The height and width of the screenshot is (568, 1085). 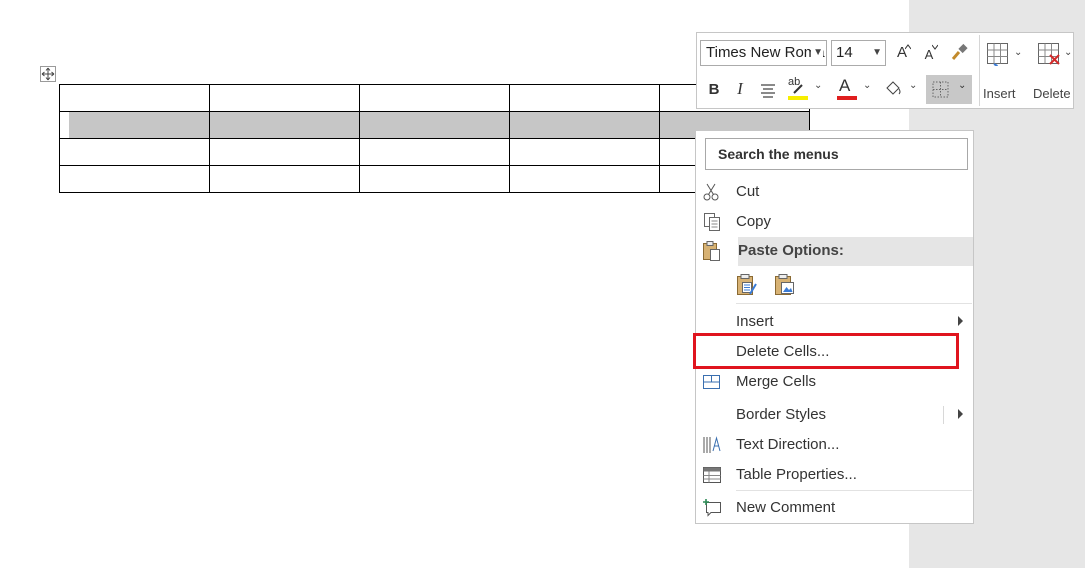 I want to click on shading-button: ⌄, so click(x=901, y=89).